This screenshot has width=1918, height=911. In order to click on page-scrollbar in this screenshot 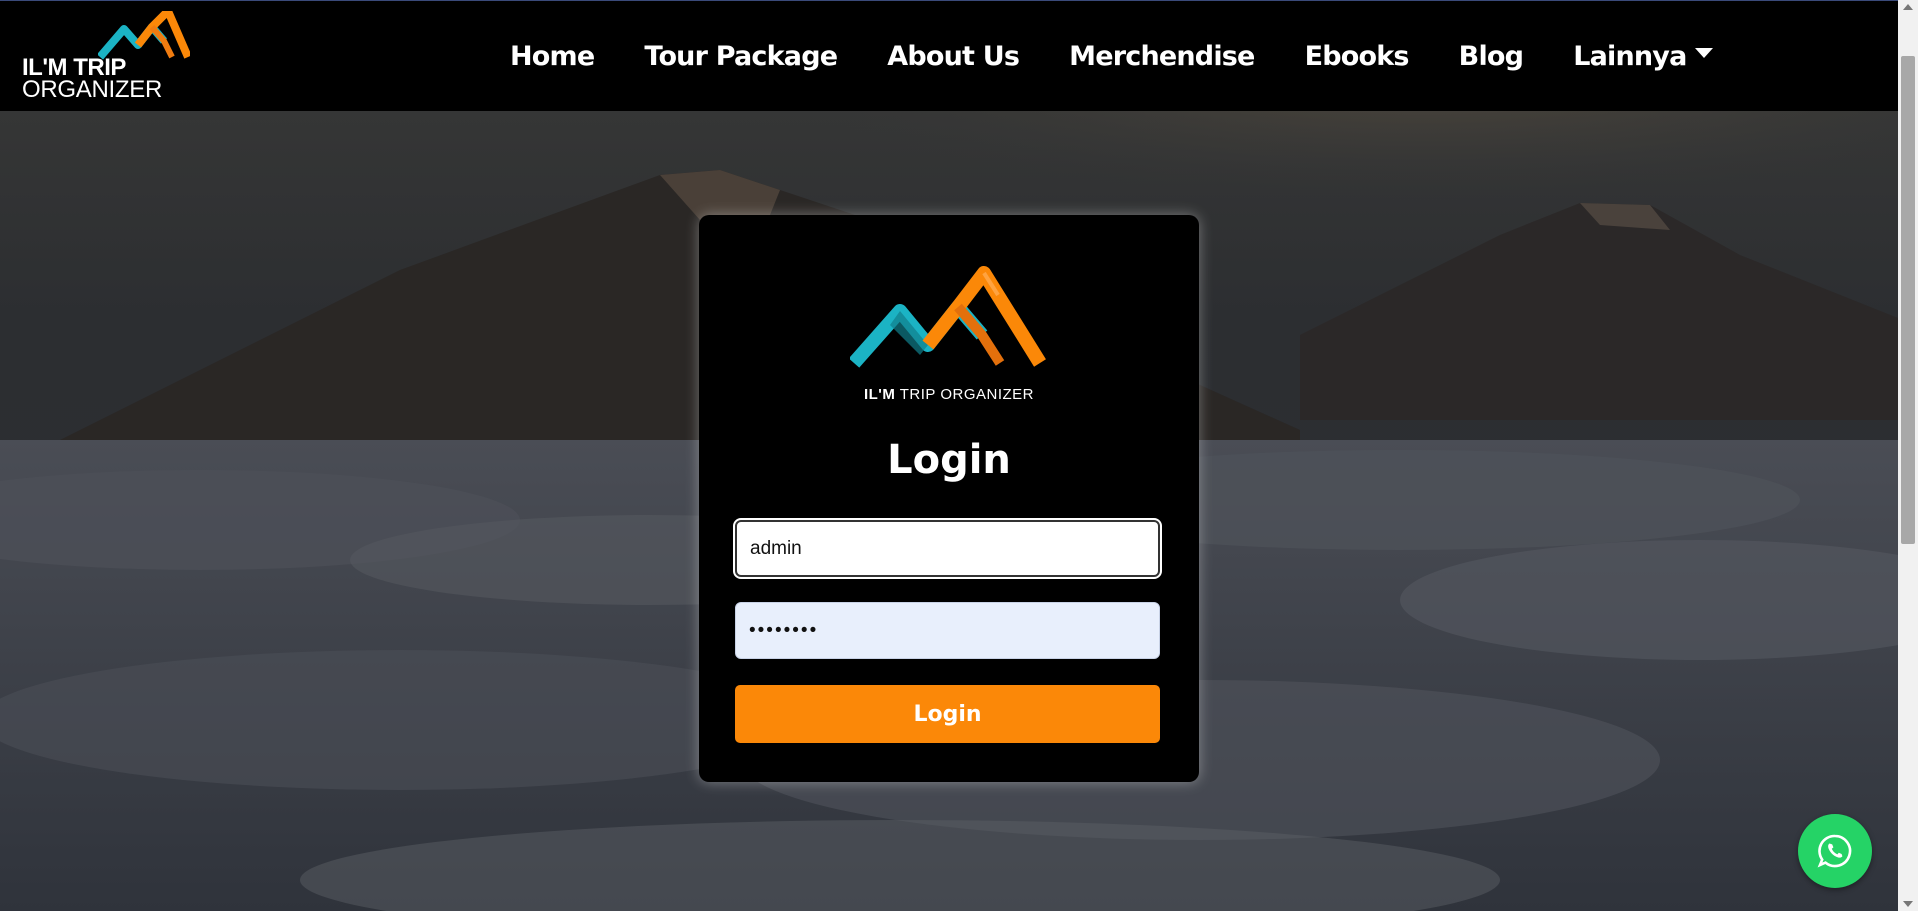, I will do `click(1908, 455)`.